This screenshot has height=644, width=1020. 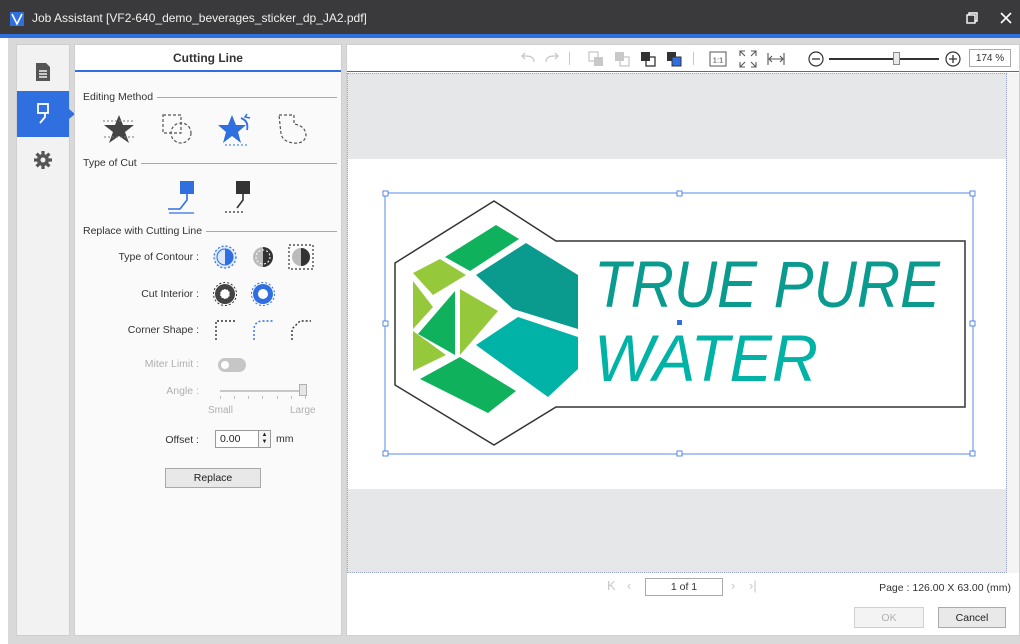 I want to click on send-backward-icon, so click(x=622, y=59).